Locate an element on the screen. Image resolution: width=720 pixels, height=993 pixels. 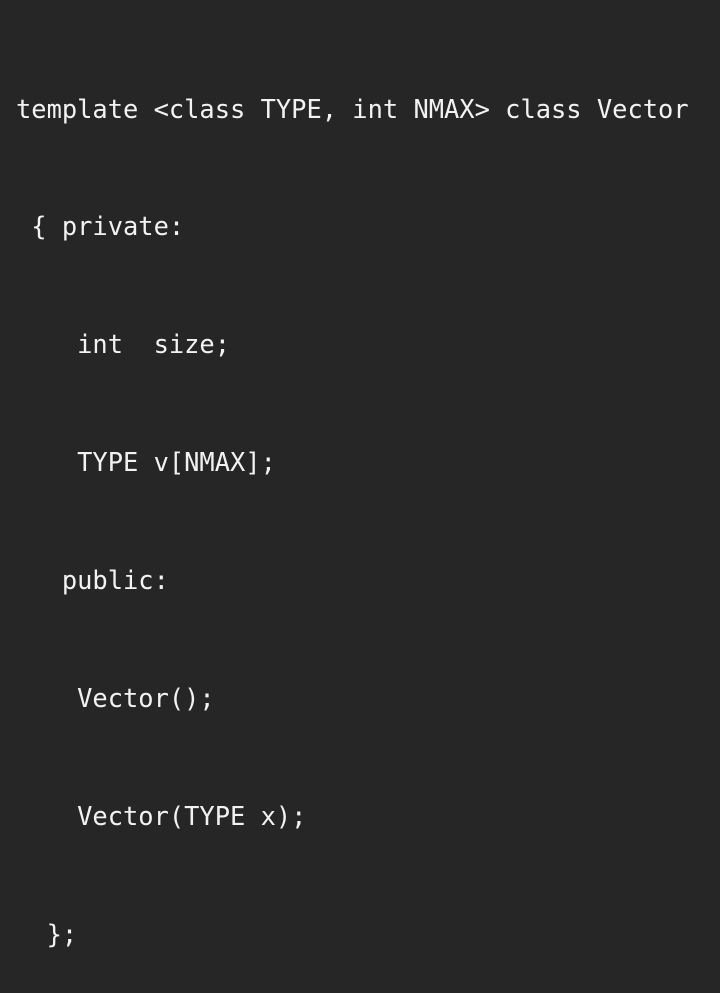
code-line: Vector(TYPE x); is located at coordinates (161, 815).